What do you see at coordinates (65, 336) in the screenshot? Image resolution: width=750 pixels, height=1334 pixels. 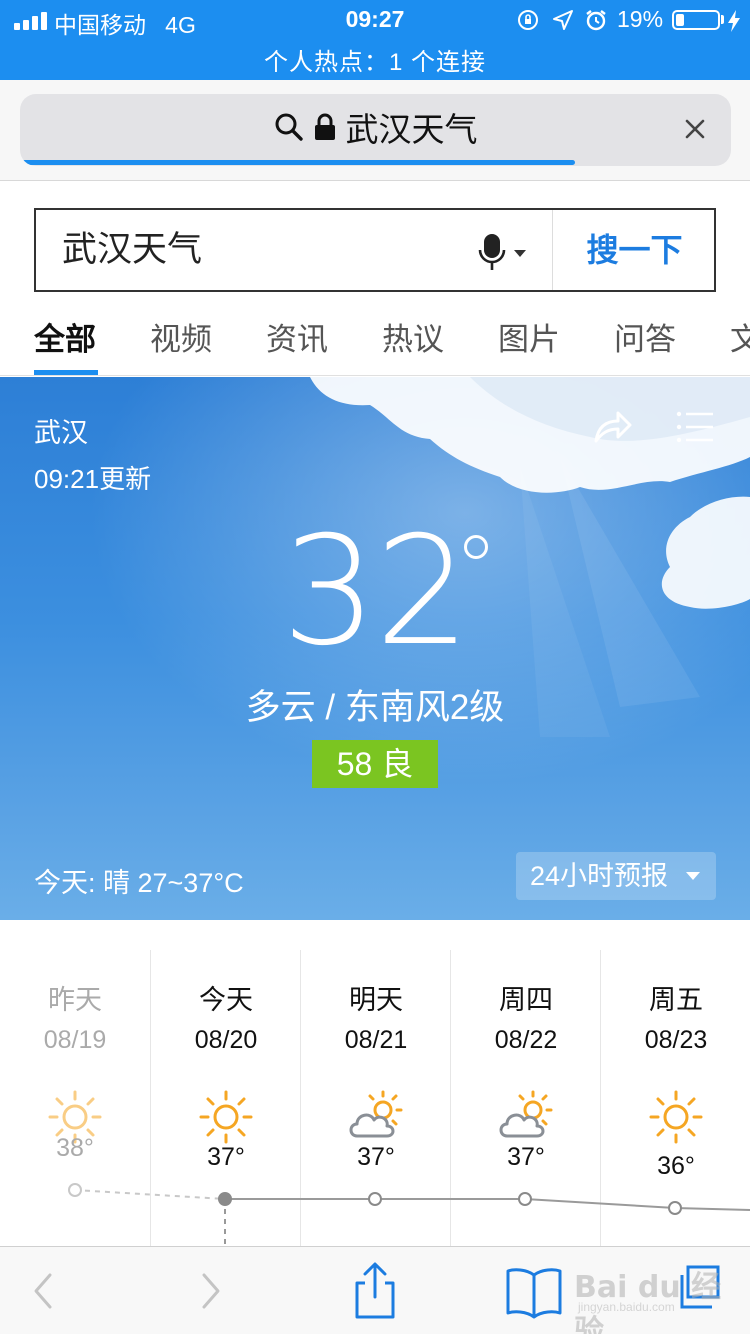 I see `tab-all: 全部` at bounding box center [65, 336].